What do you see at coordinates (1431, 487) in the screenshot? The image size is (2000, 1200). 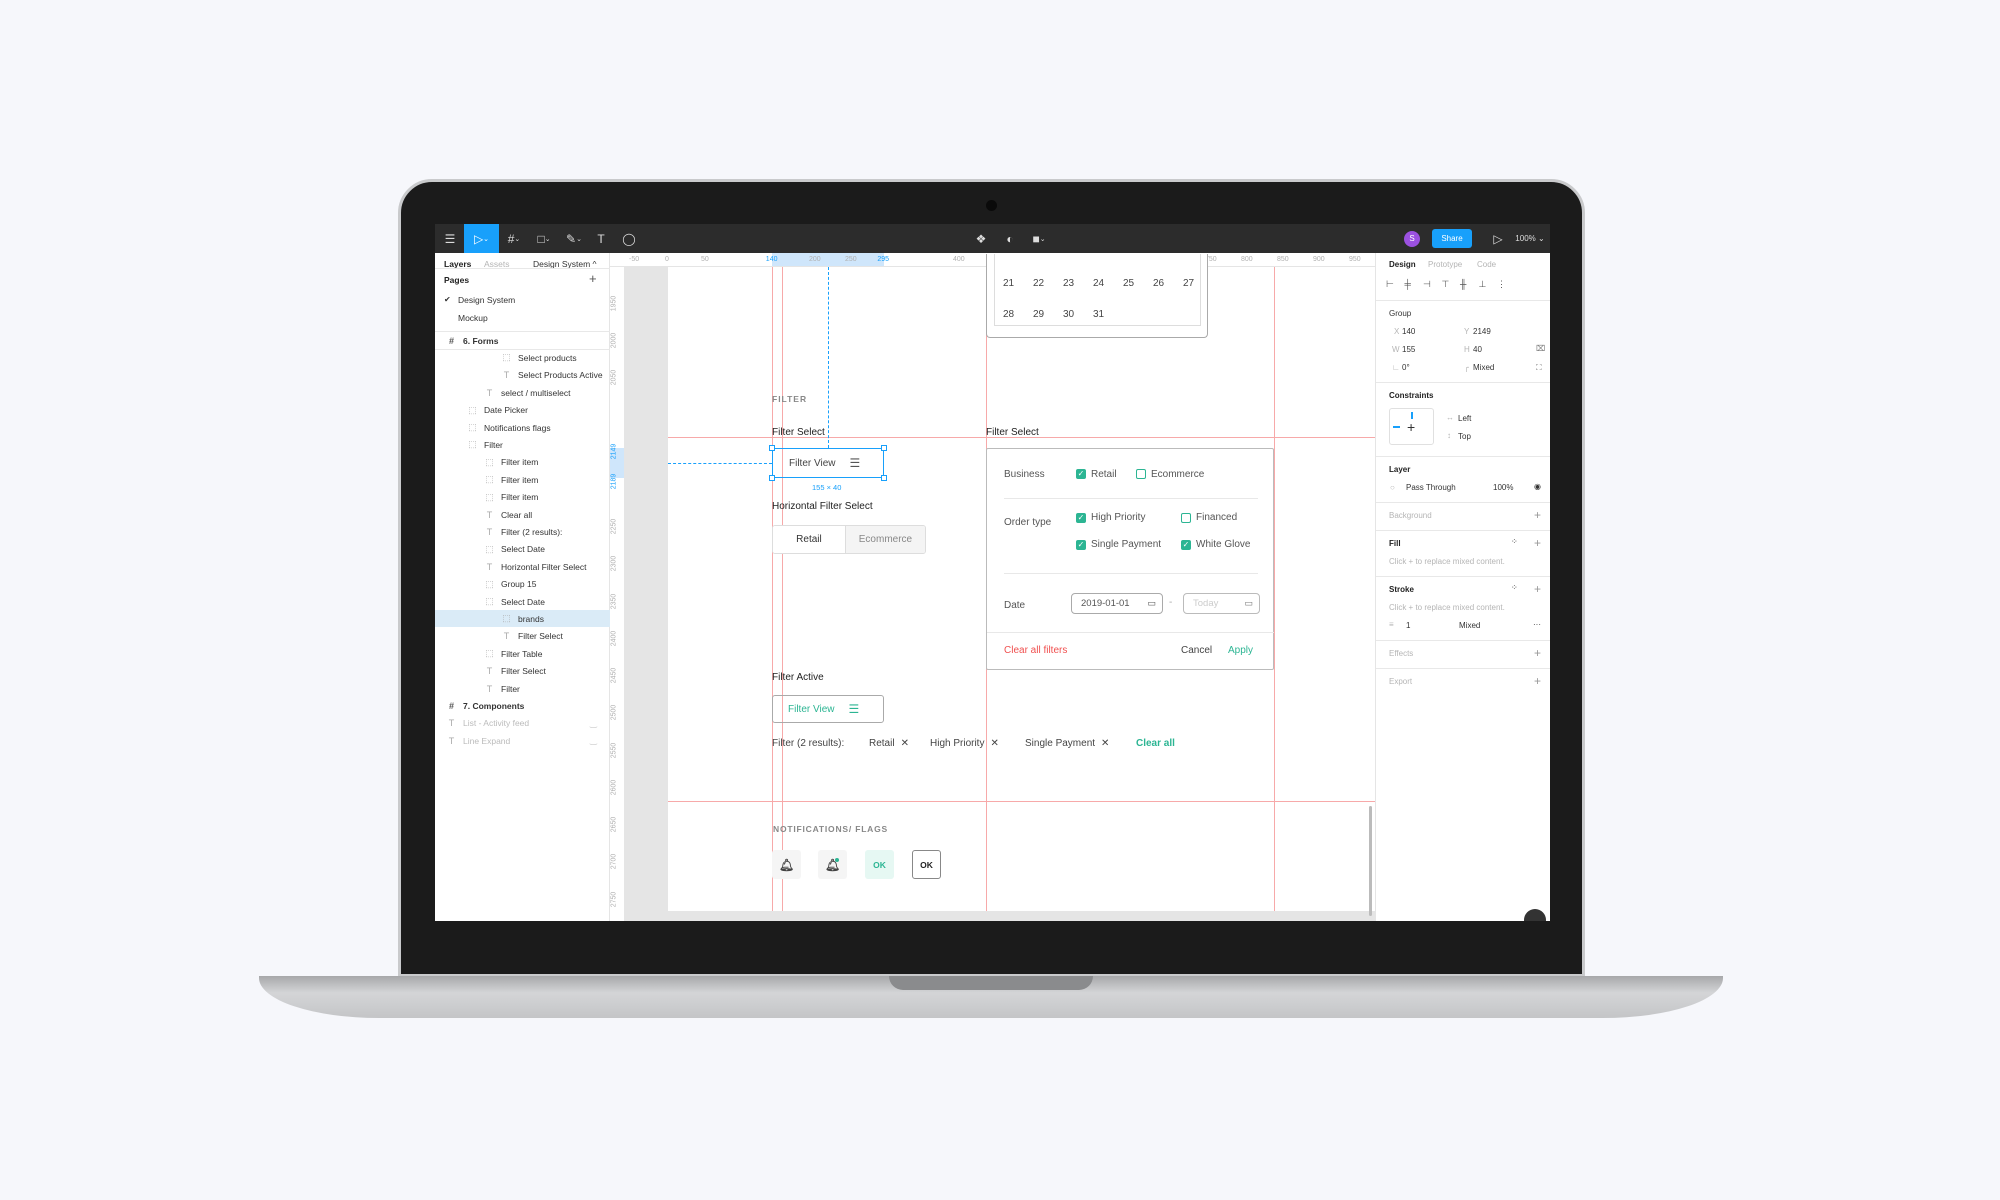 I see `blend-mode-dropdown: Pass Through` at bounding box center [1431, 487].